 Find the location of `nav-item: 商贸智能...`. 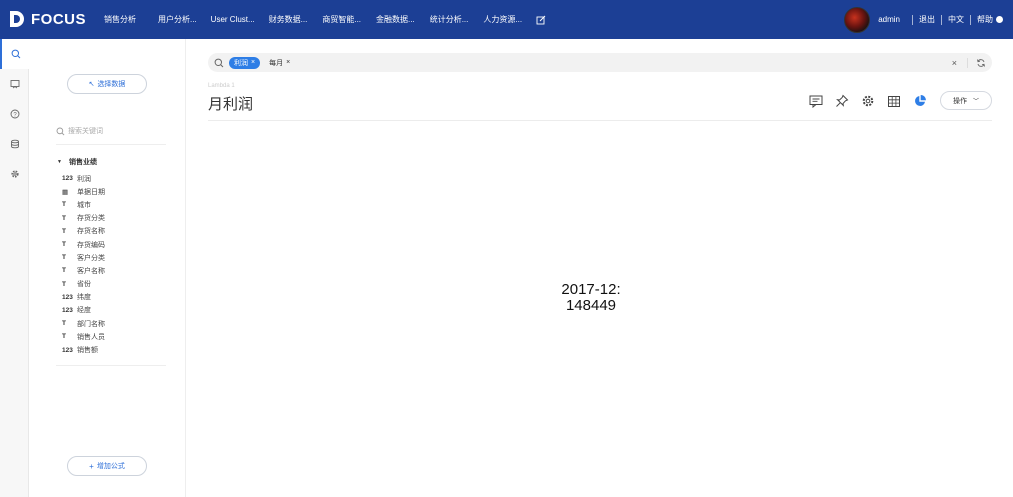

nav-item: 商贸智能... is located at coordinates (341, 19).